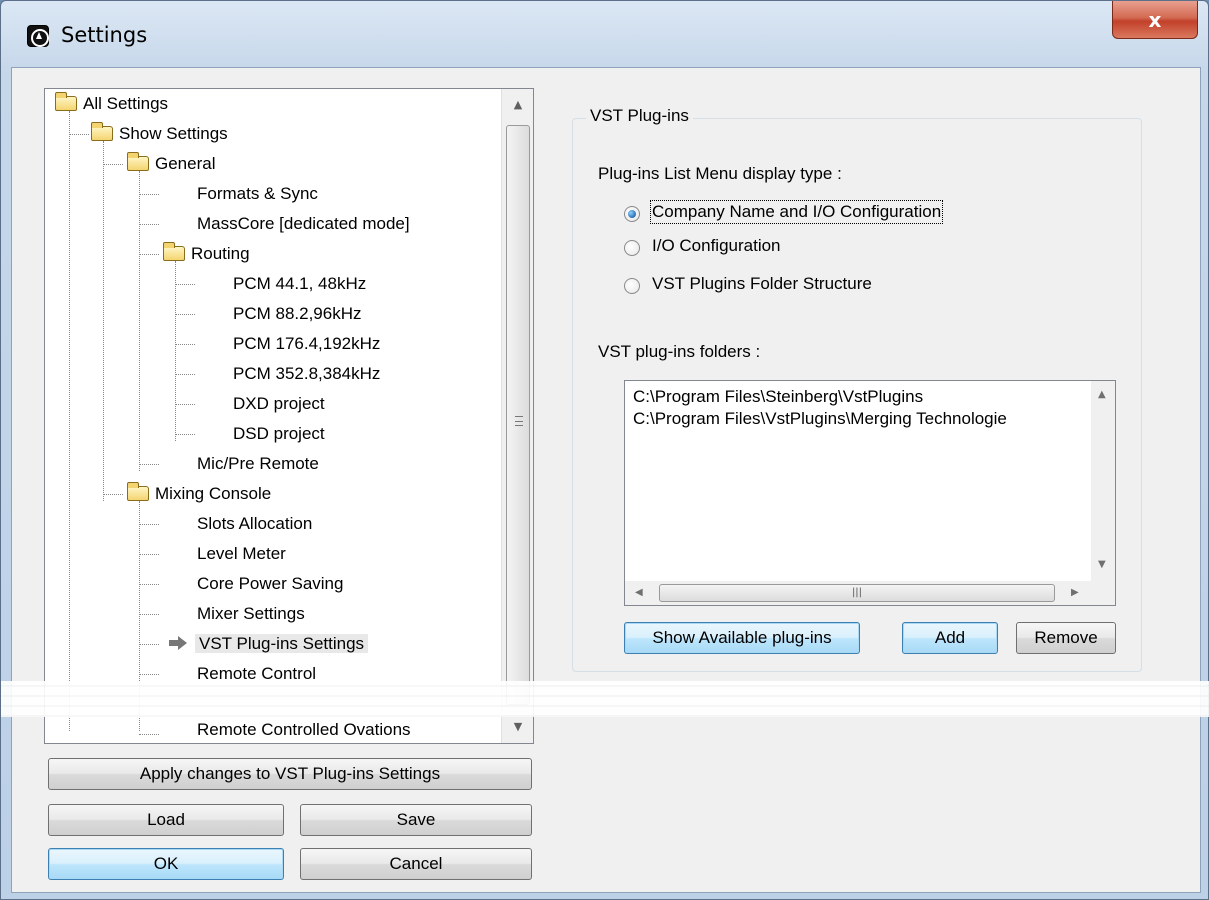 Image resolution: width=1209 pixels, height=900 pixels. Describe the element at coordinates (605, 699) in the screenshot. I see `screenshot-tear-divider` at that location.